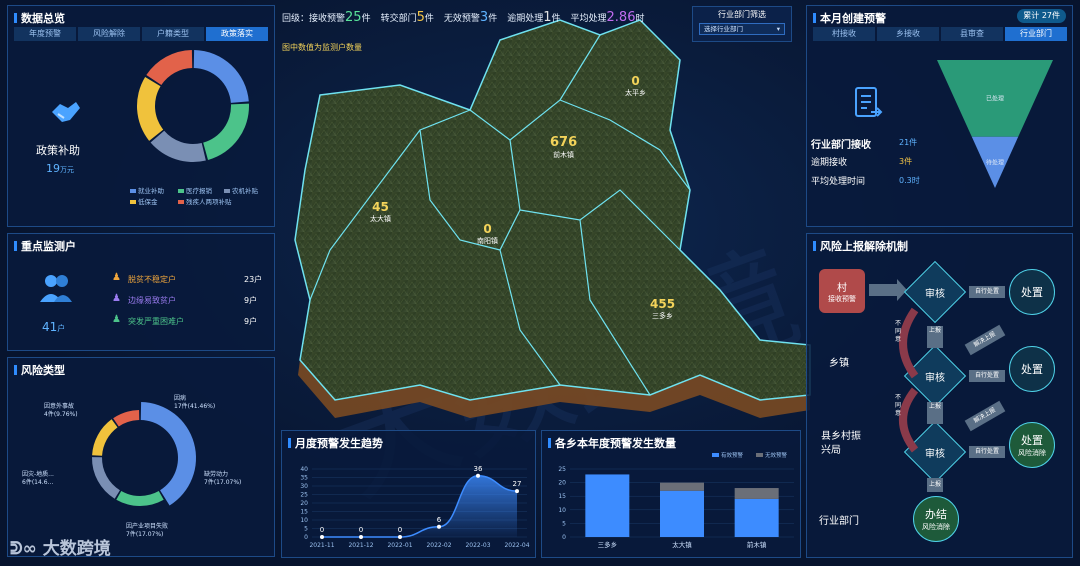 The width and height of the screenshot is (1080, 566). Describe the element at coordinates (517, 484) in the screenshot. I see `data-label: 27` at that location.